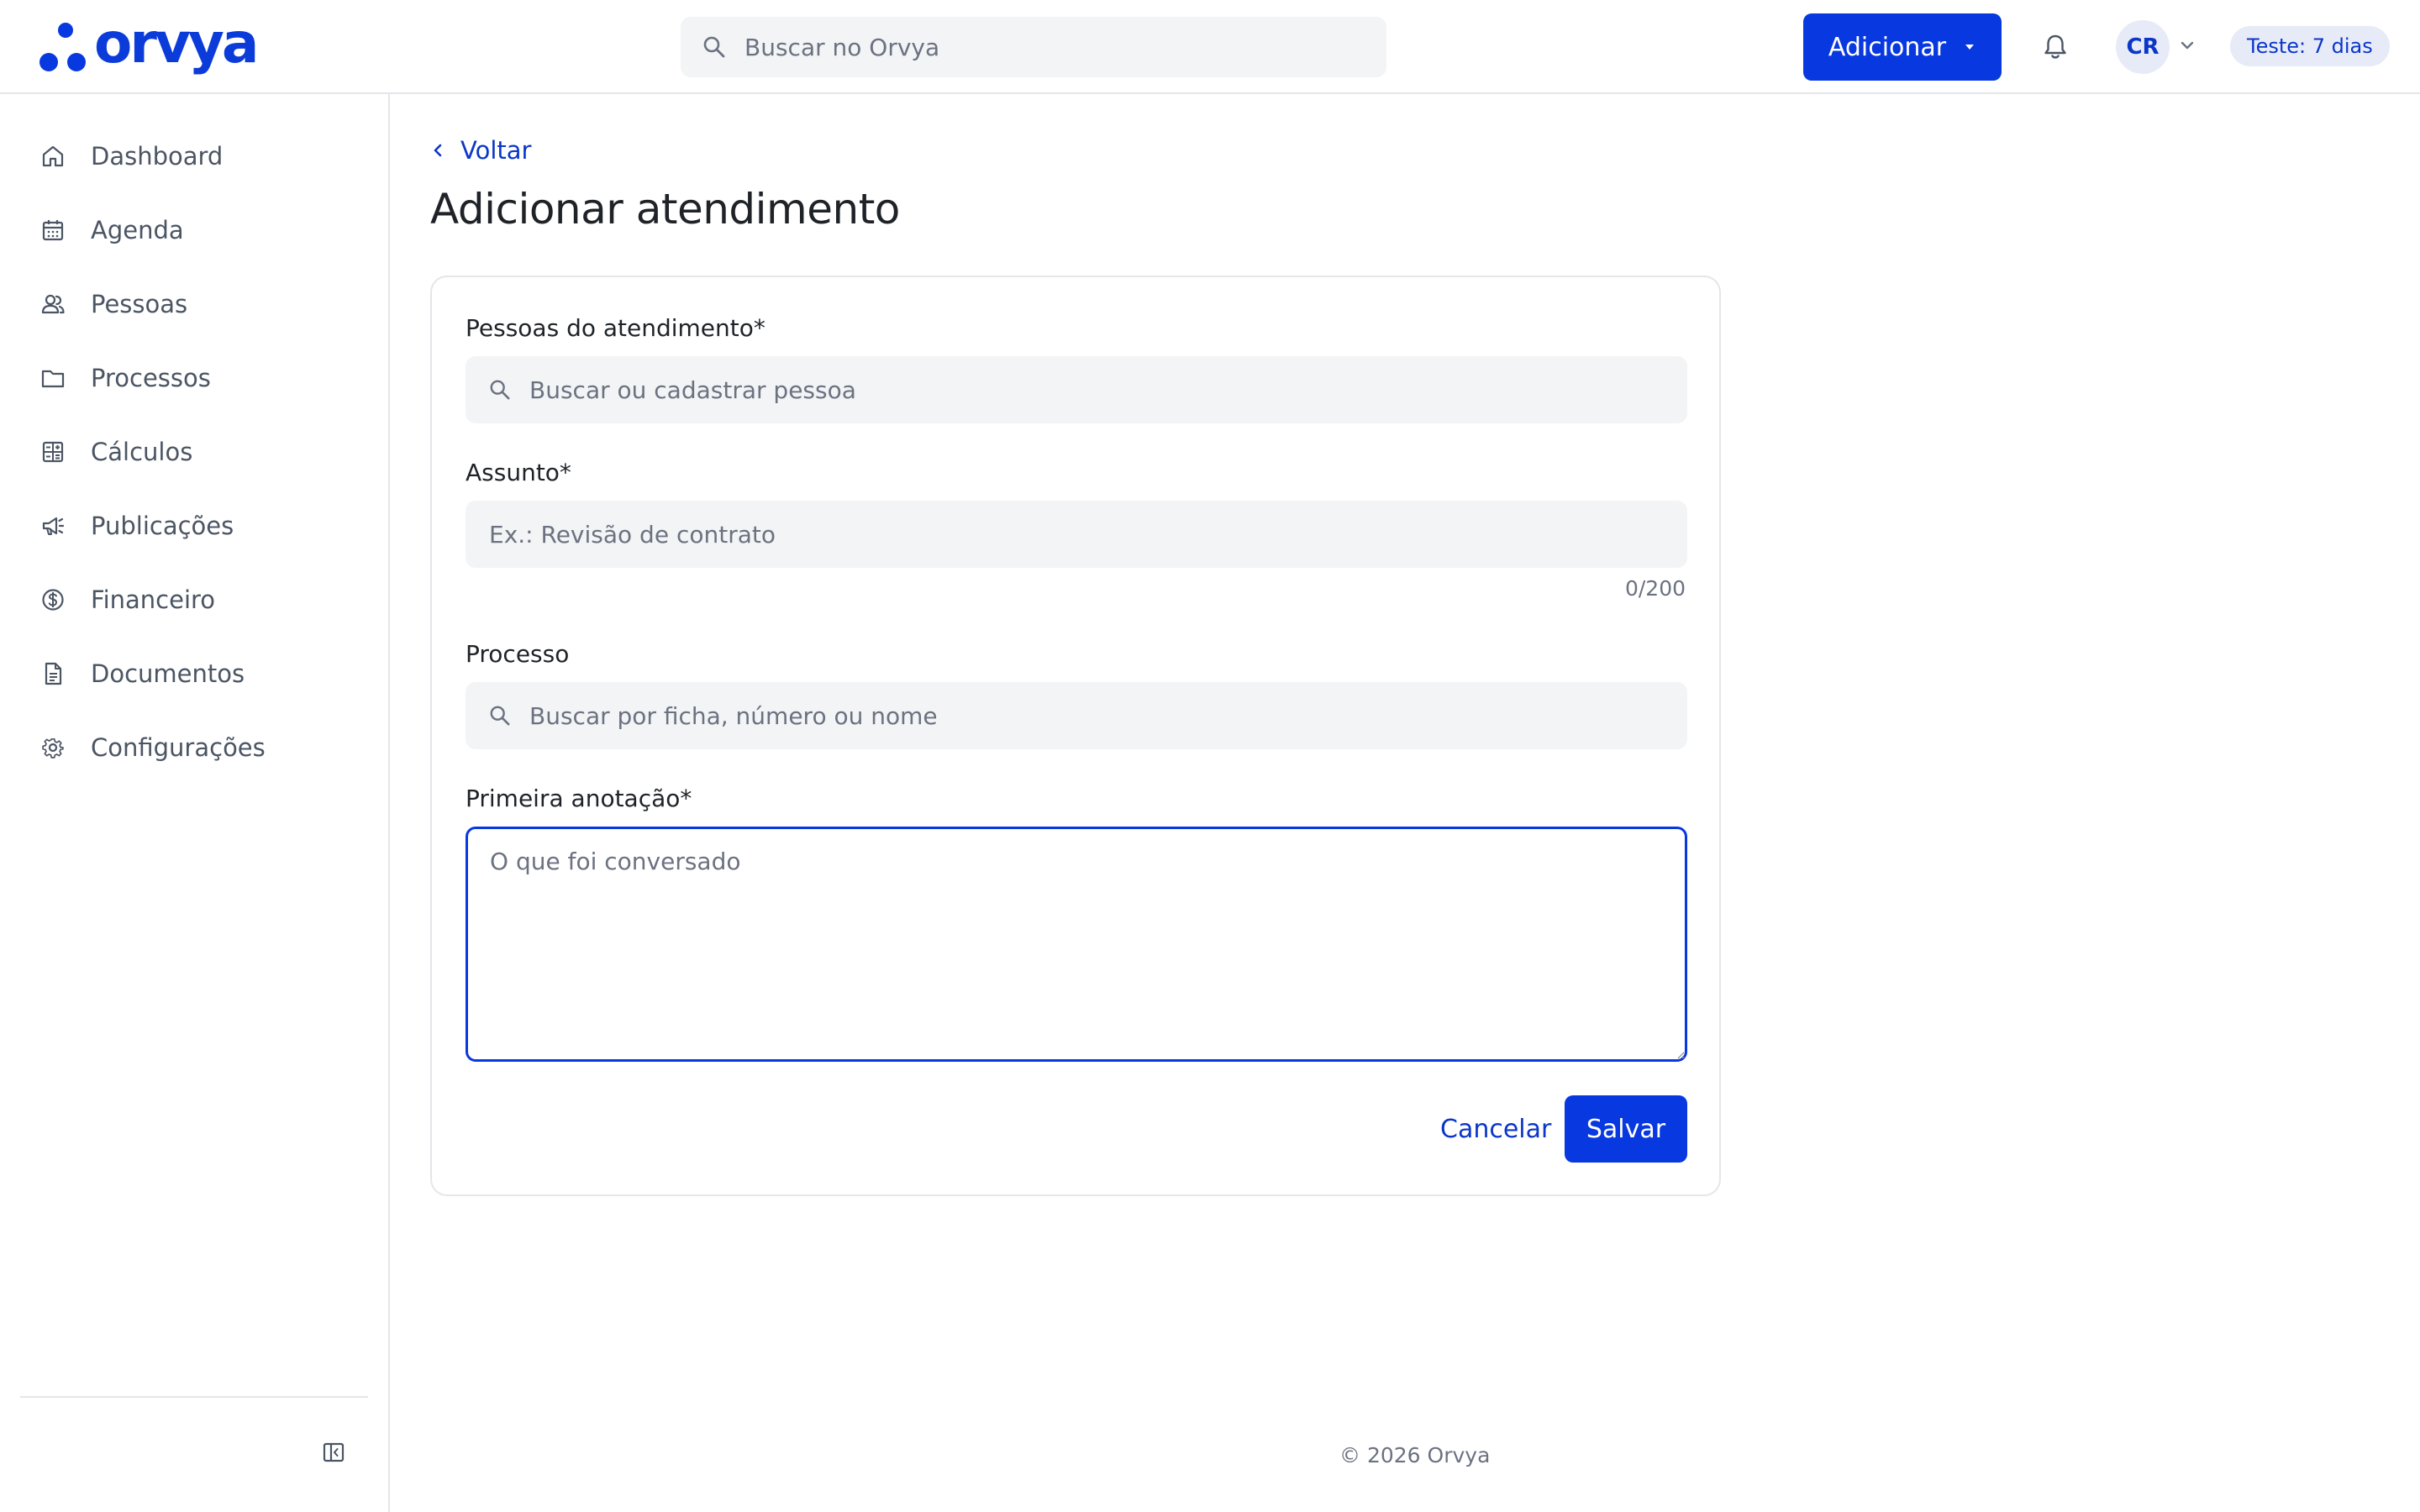 This screenshot has height=1512, width=2420. Describe the element at coordinates (53, 673) in the screenshot. I see `document-icon` at that location.